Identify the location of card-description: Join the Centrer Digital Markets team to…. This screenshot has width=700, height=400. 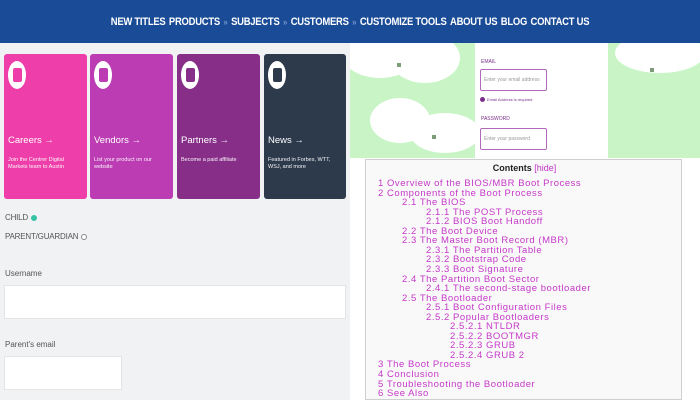
(36, 163).